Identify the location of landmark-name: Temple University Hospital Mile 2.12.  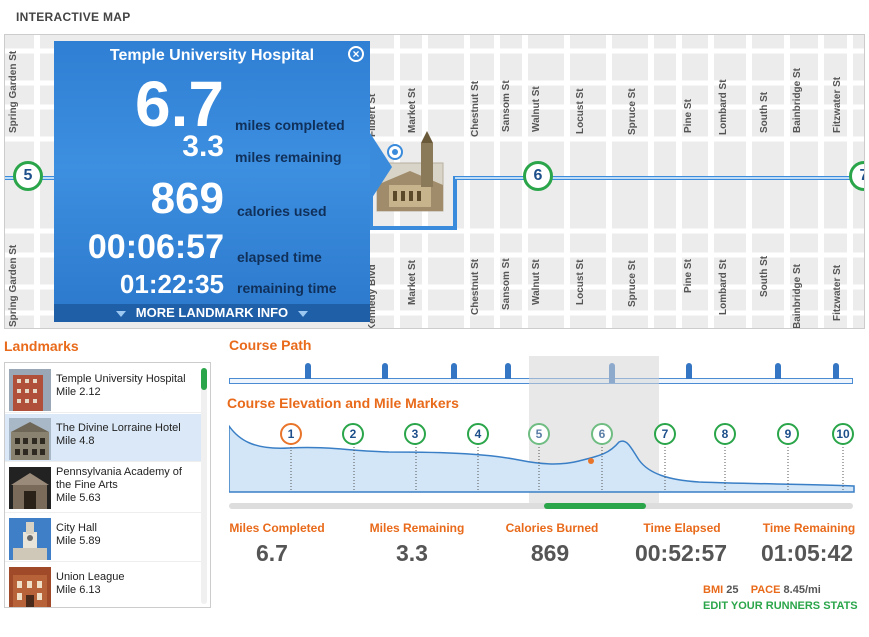
(121, 385).